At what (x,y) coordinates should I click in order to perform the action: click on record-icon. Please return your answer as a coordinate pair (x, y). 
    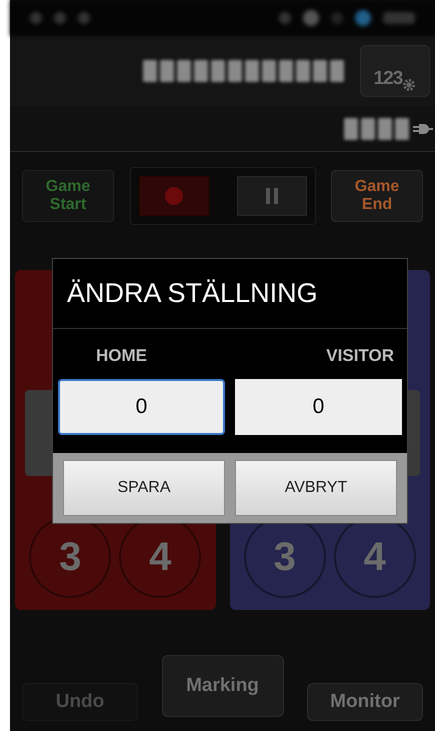
    Looking at the image, I should click on (174, 196).